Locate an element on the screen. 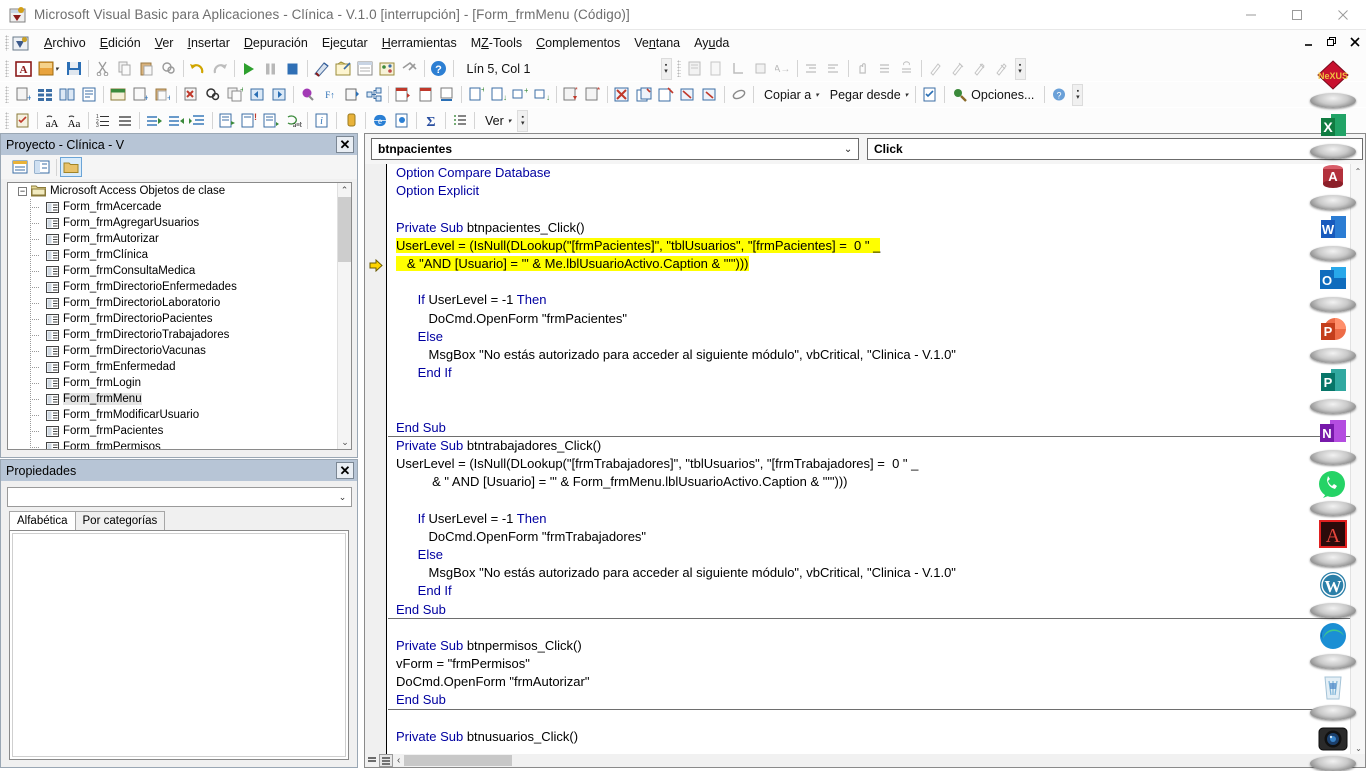 The width and height of the screenshot is (1366, 771). toolbar1c-overflow-button: ▪ ▾ is located at coordinates (1020, 68).